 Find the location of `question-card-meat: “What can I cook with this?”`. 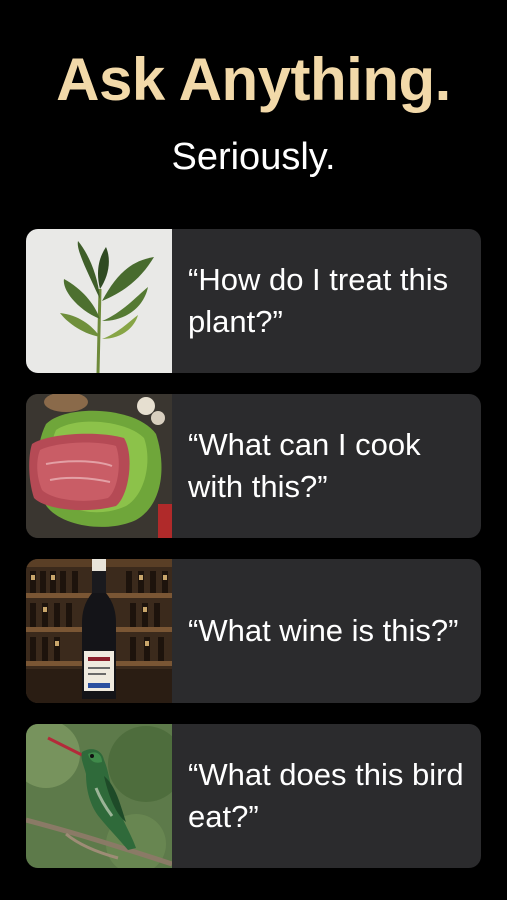

question-card-meat: “What can I cook with this?” is located at coordinates (253, 466).